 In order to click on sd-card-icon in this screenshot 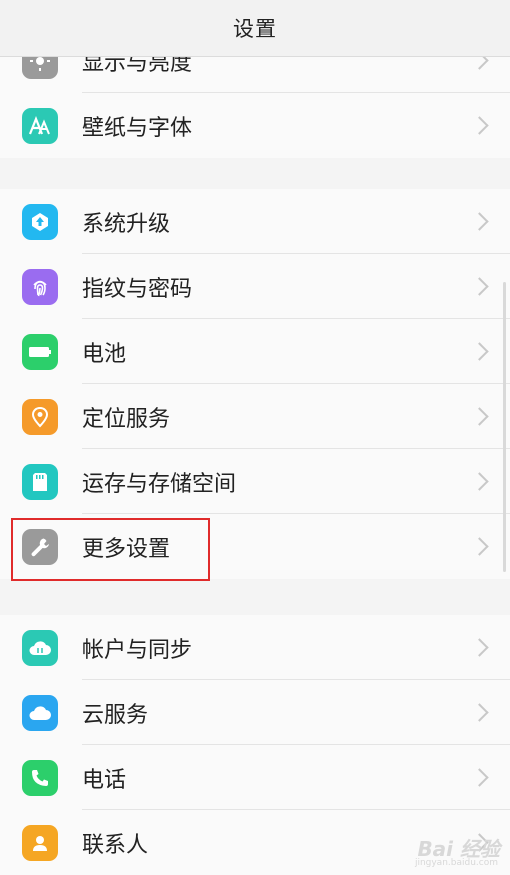, I will do `click(40, 481)`.